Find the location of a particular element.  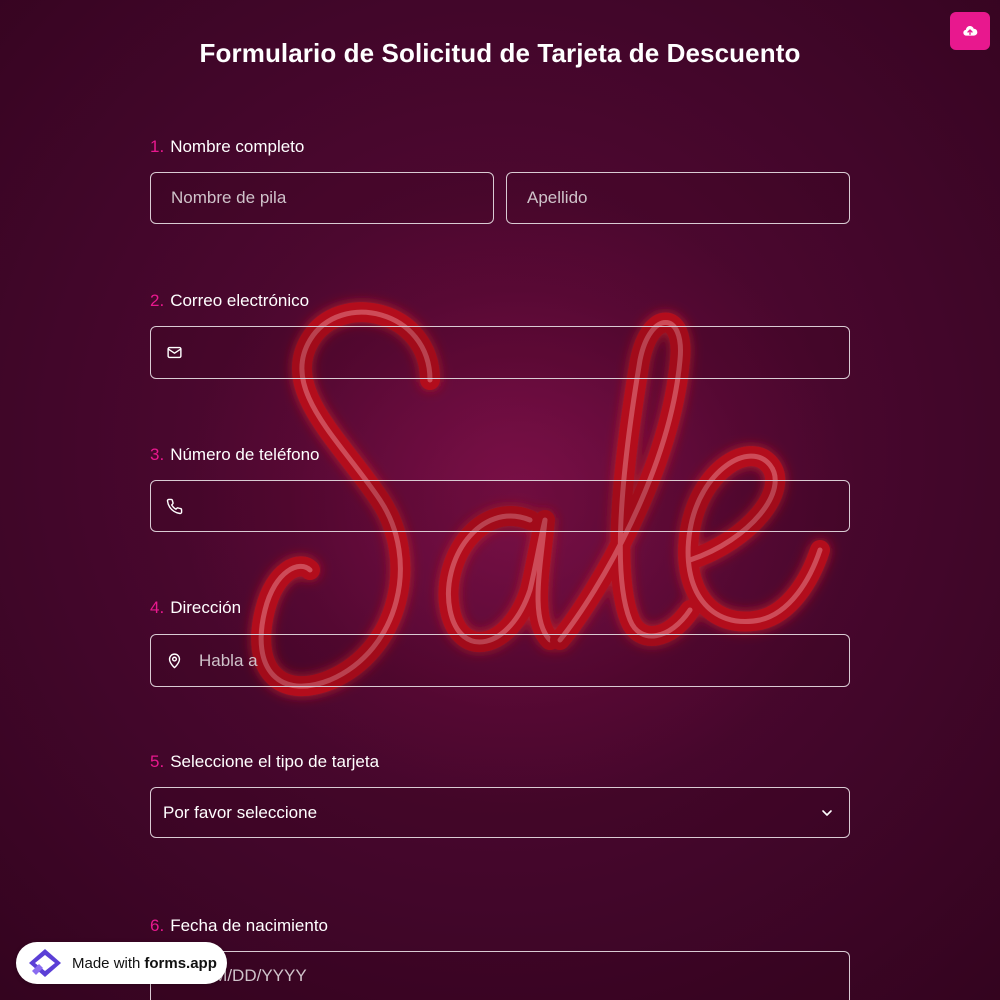

made-with-forms-app-badge: Made with forms.app is located at coordinates (121, 963).